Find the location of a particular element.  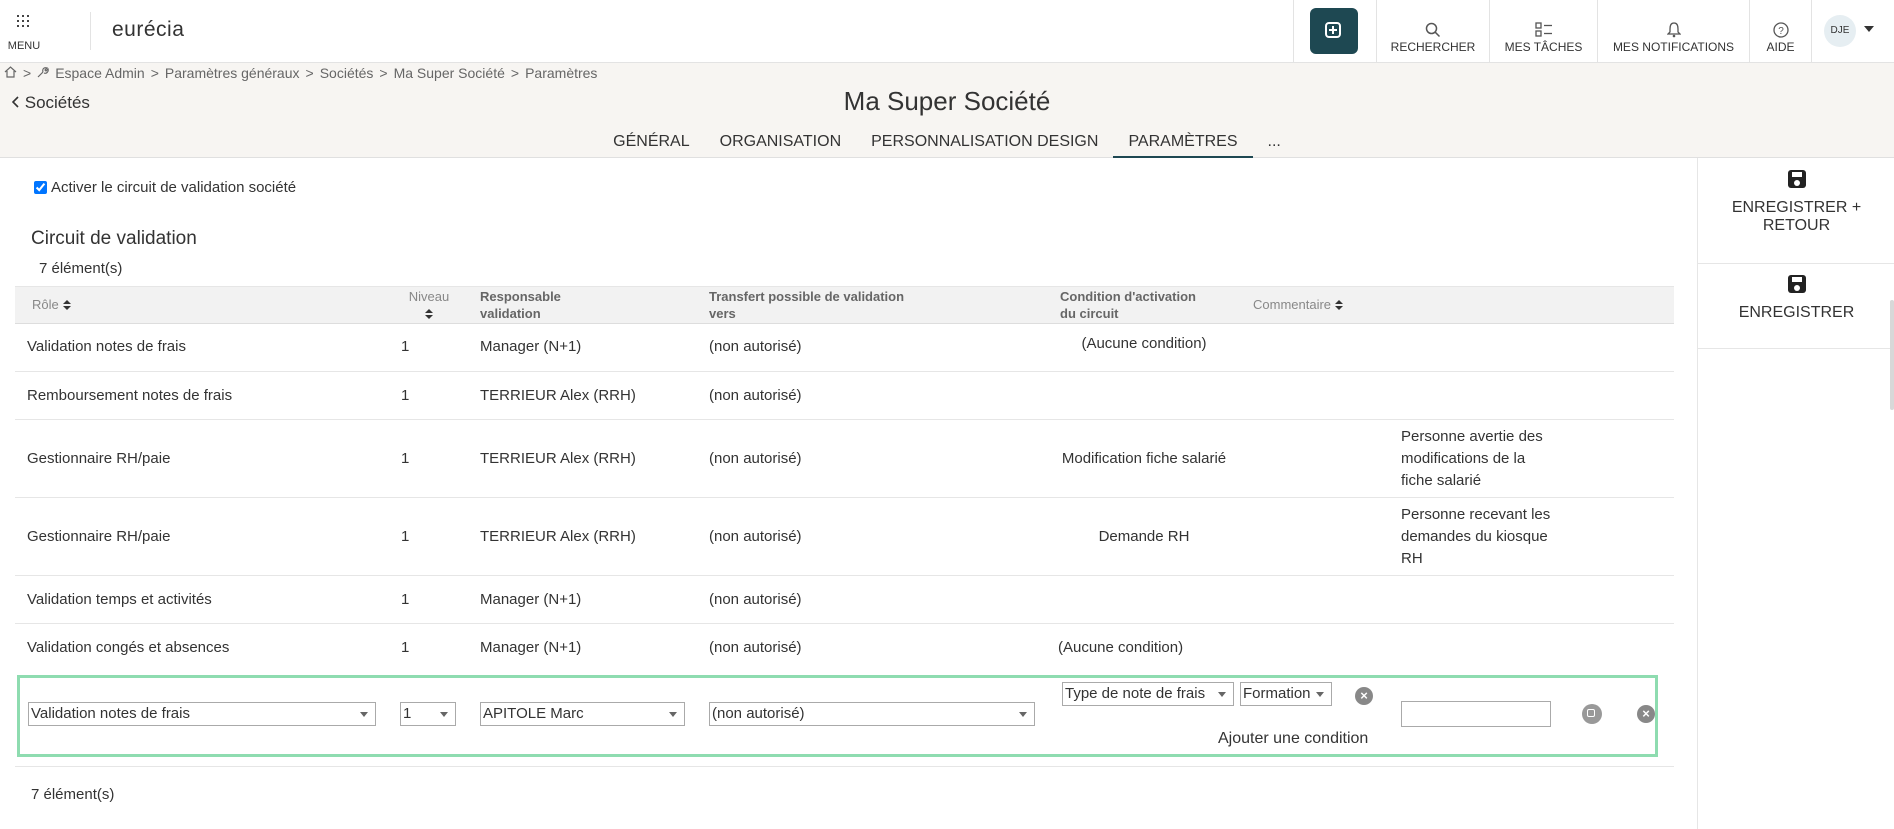

my-tasks-button: MES TÂCHES is located at coordinates (1543, 31).